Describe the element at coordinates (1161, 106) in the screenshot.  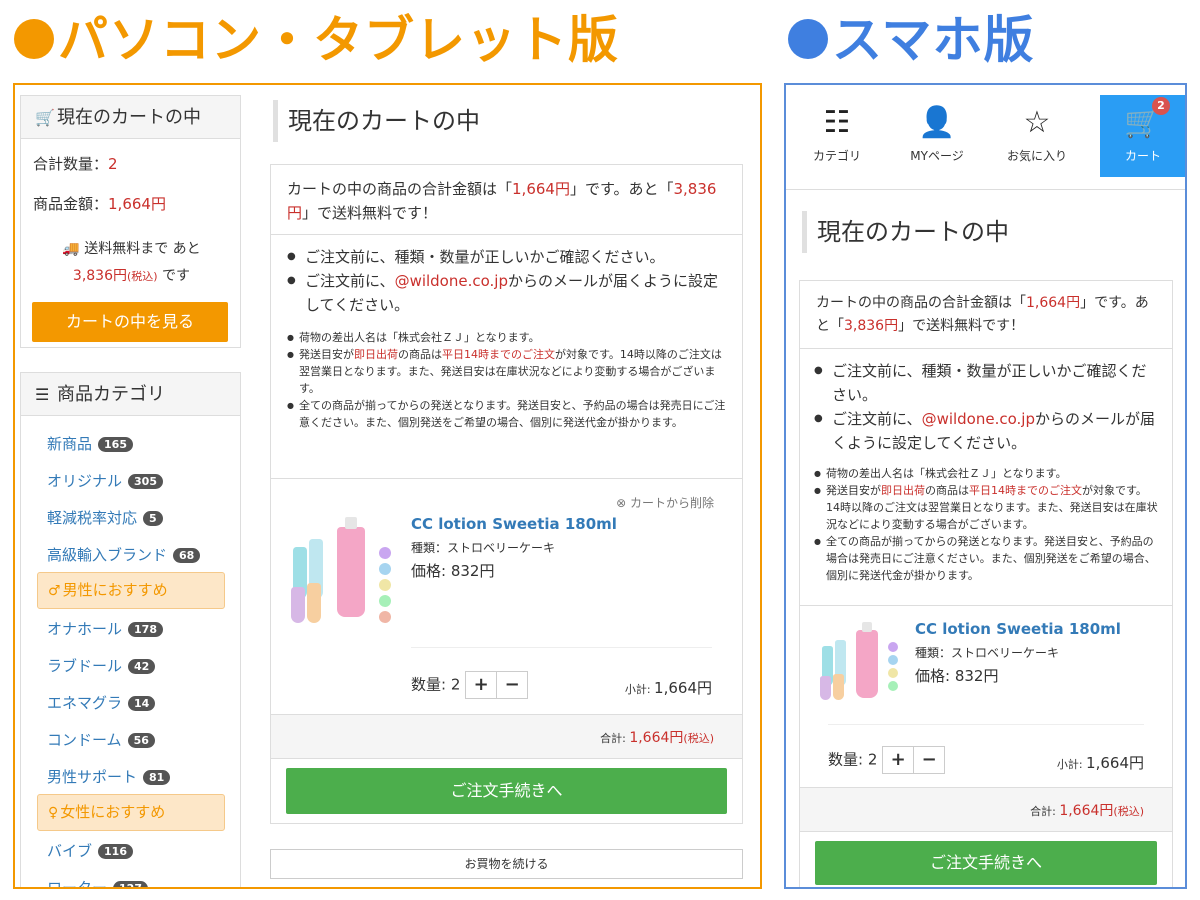
I see `cart-count-badge: 2` at that location.